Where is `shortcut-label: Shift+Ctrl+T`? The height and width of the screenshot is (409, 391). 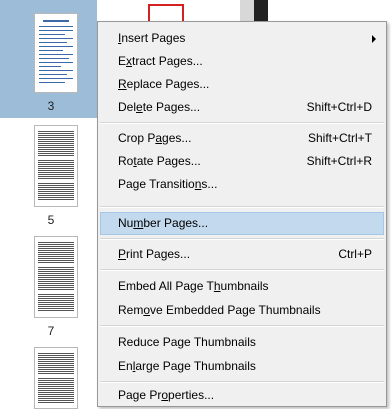 shortcut-label: Shift+Ctrl+T is located at coordinates (339, 138).